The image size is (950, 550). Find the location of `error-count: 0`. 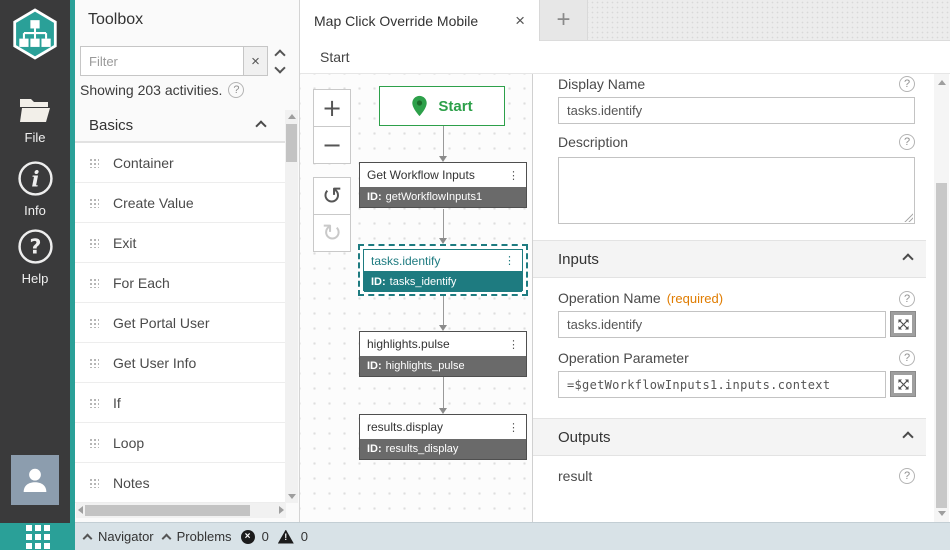

error-count: 0 is located at coordinates (265, 536).